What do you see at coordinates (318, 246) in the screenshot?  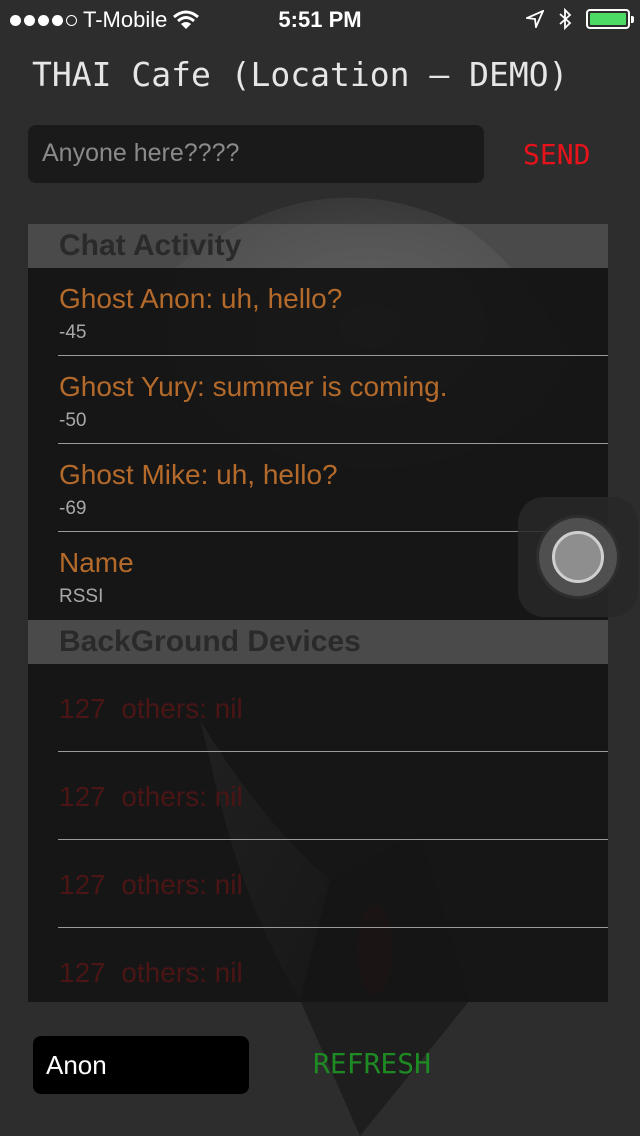 I see `chat-activity-header: Chat Activity` at bounding box center [318, 246].